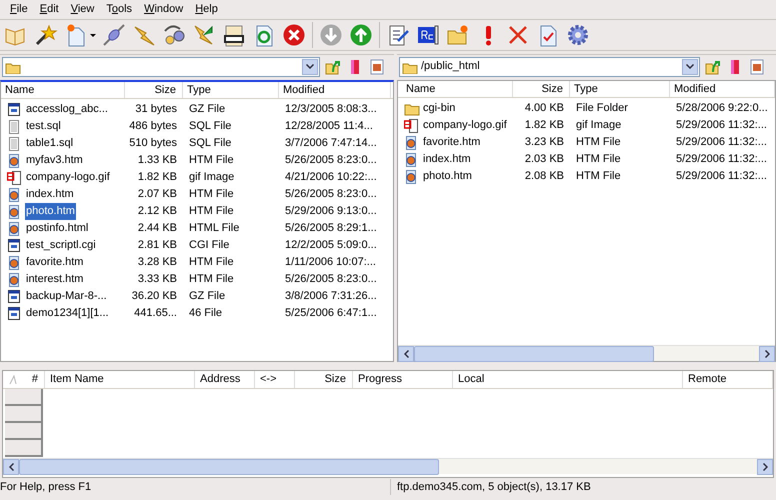 The height and width of the screenshot is (500, 776). What do you see at coordinates (120, 379) in the screenshot?
I see `column-header: Item Name` at bounding box center [120, 379].